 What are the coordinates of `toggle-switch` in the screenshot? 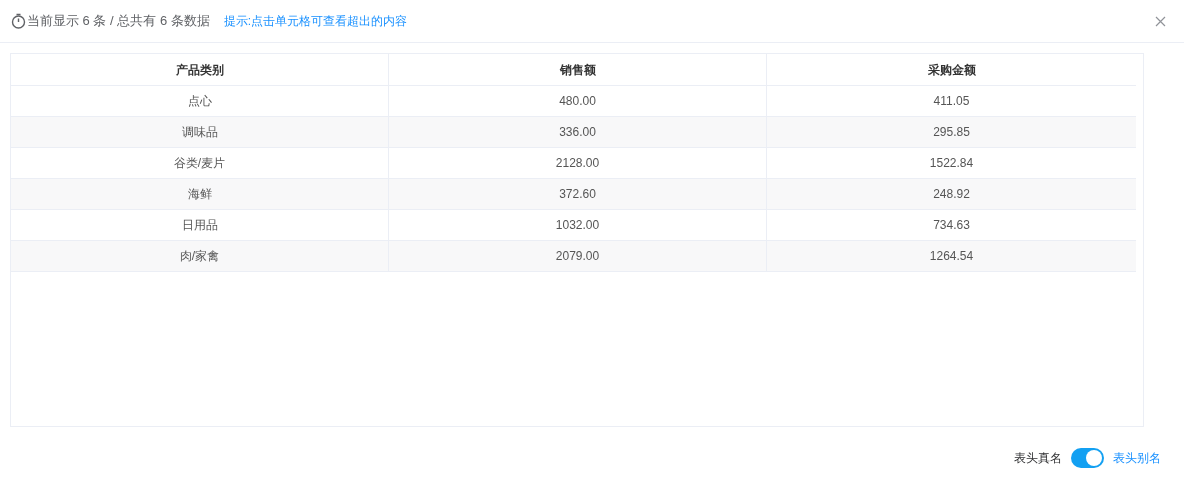 It's located at (1087, 458).